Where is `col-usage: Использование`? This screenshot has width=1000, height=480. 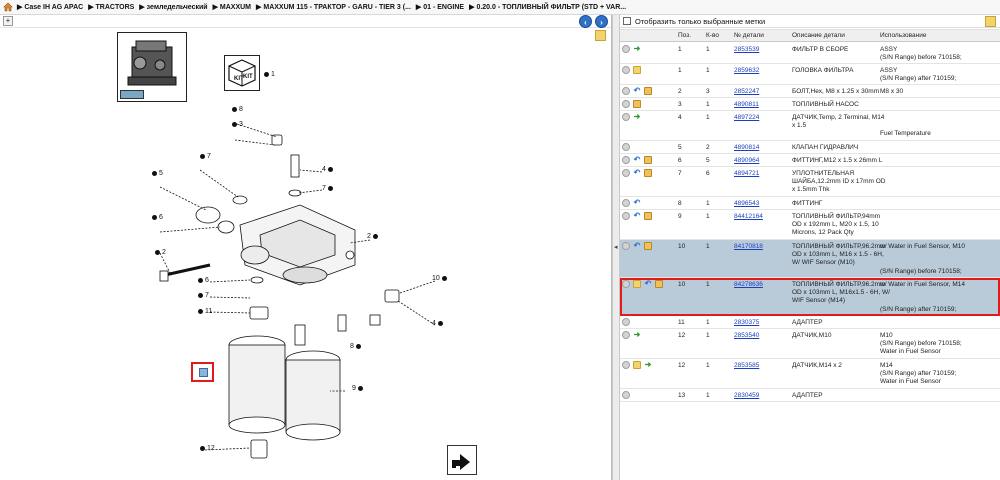 col-usage: Использование is located at coordinates (903, 35).